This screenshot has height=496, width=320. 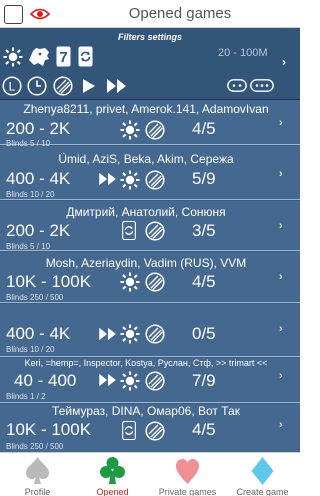 What do you see at coordinates (85, 56) in the screenshot?
I see `refresh-card-icon` at bounding box center [85, 56].